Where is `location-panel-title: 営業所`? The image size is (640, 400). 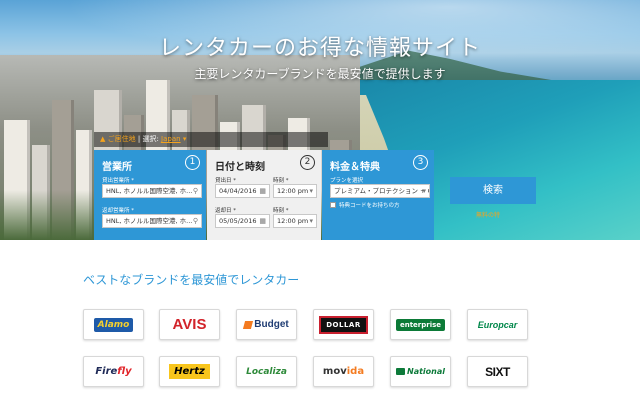 location-panel-title: 営業所 is located at coordinates (117, 167).